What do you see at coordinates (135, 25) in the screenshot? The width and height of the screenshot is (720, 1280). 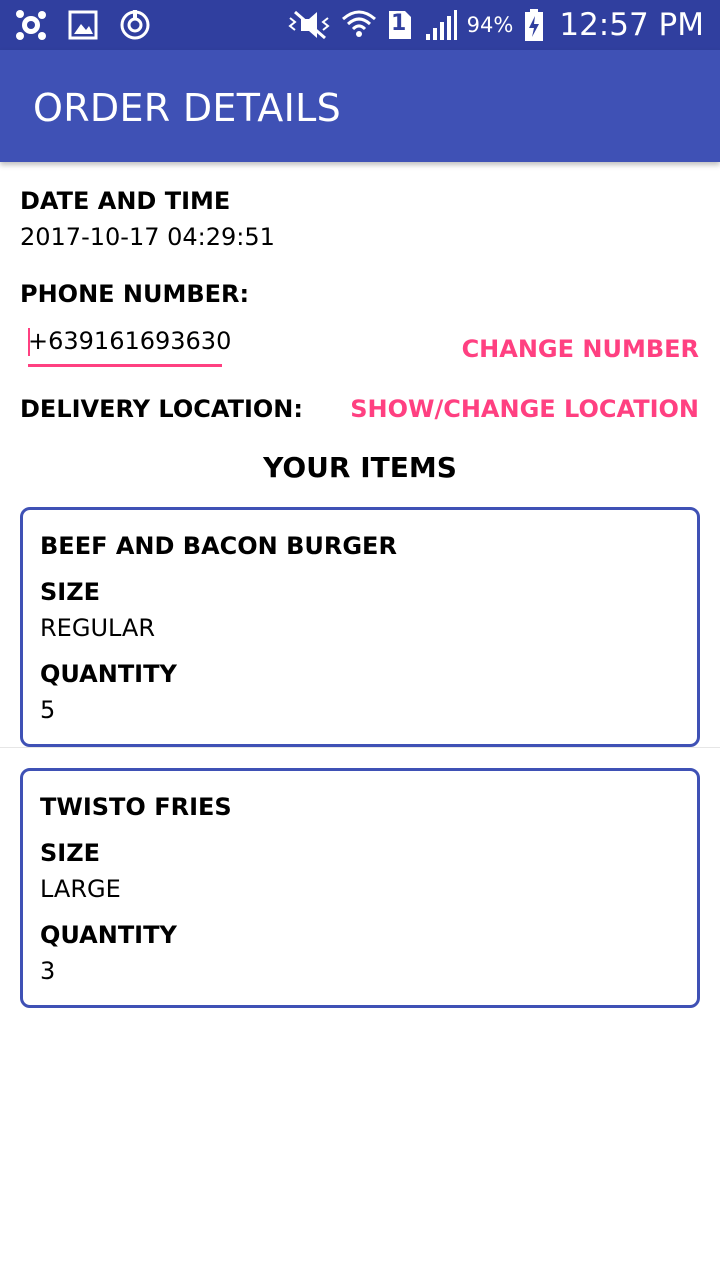 I see `sync-icon` at bounding box center [135, 25].